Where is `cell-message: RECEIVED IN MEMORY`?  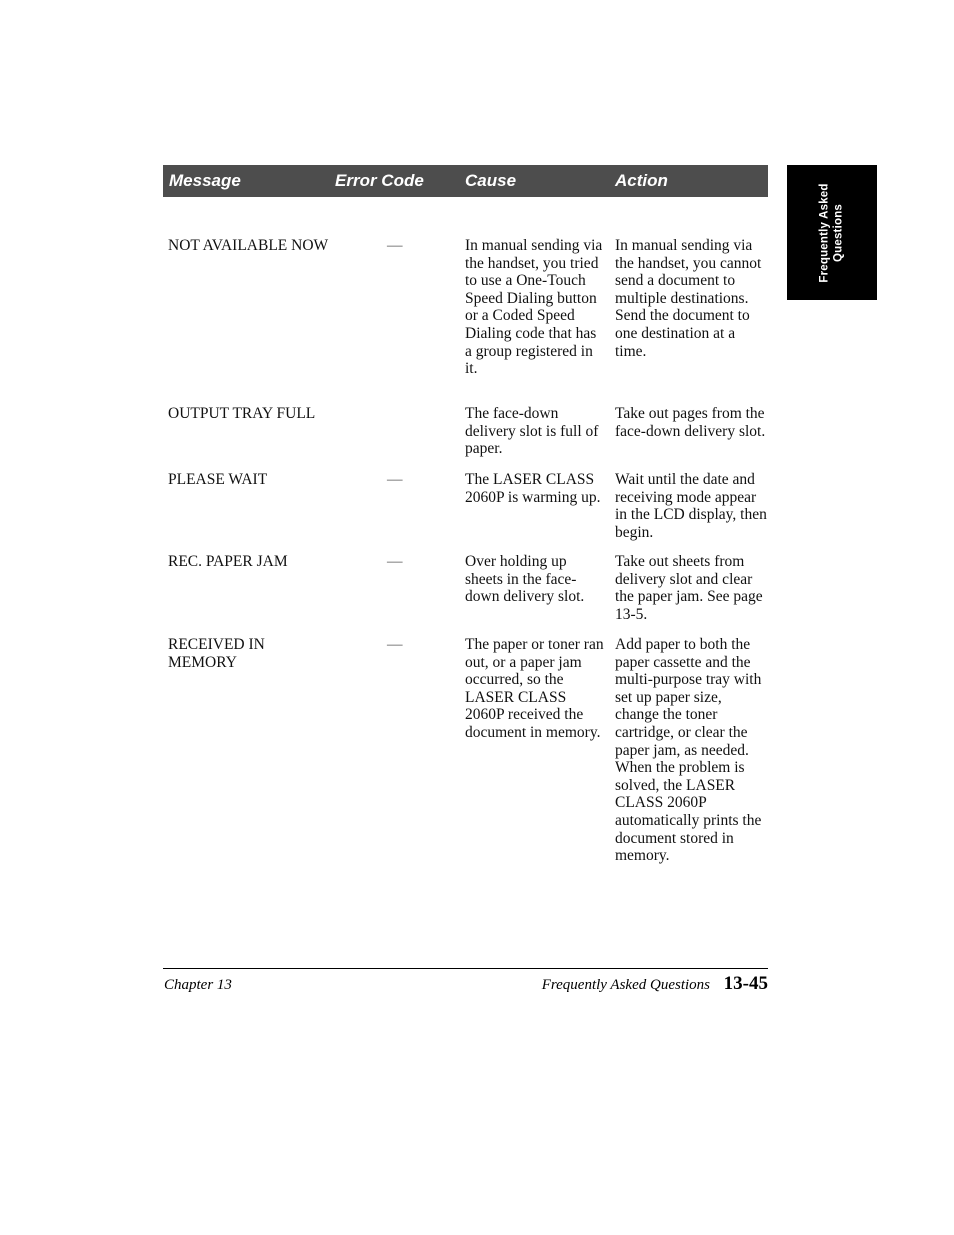 cell-message: RECEIVED IN MEMORY is located at coordinates (216, 653).